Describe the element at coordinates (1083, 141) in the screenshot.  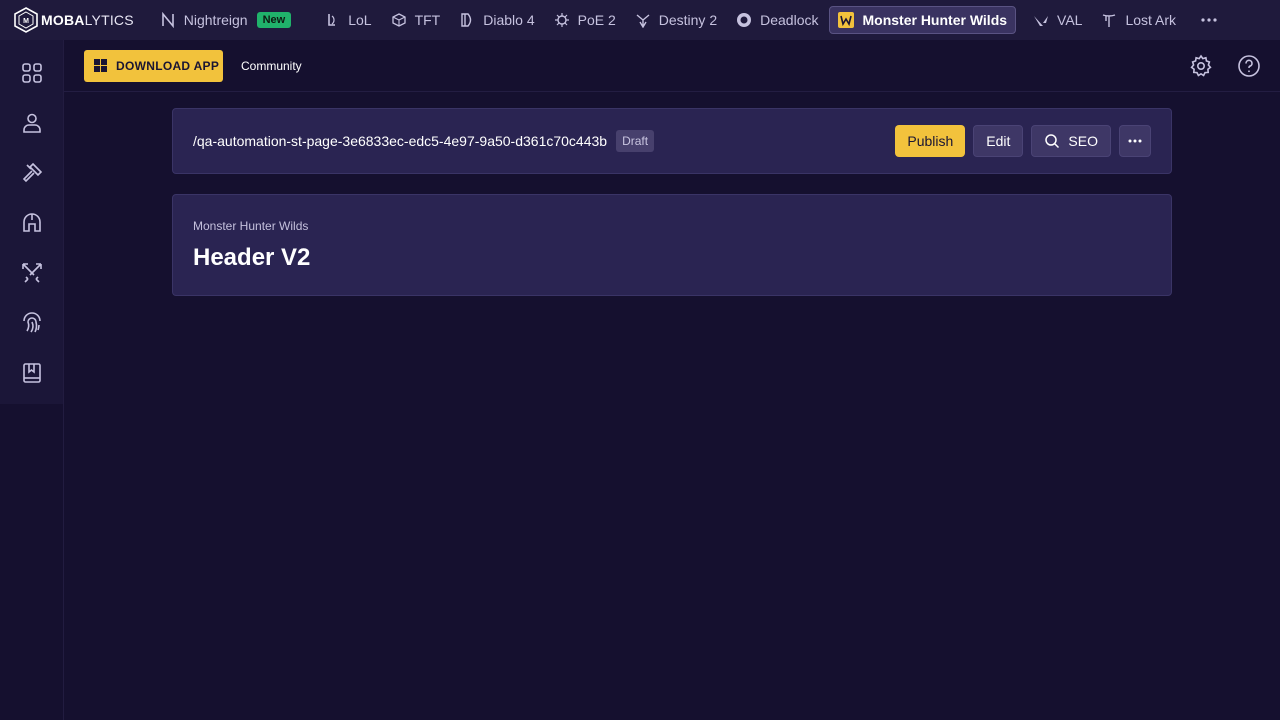
I see `seo-label: SEO` at that location.